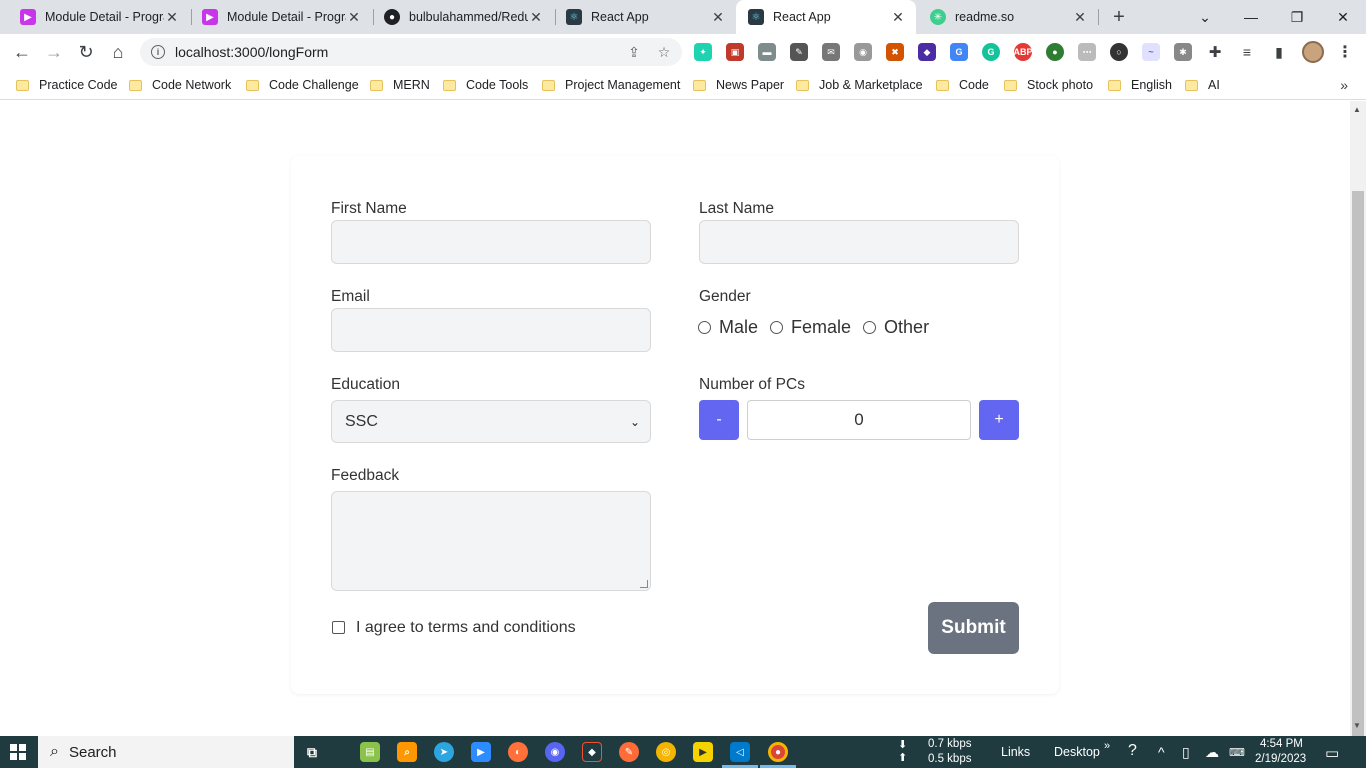 The width and height of the screenshot is (1366, 768). I want to click on extension-icon: ✎, so click(799, 52).